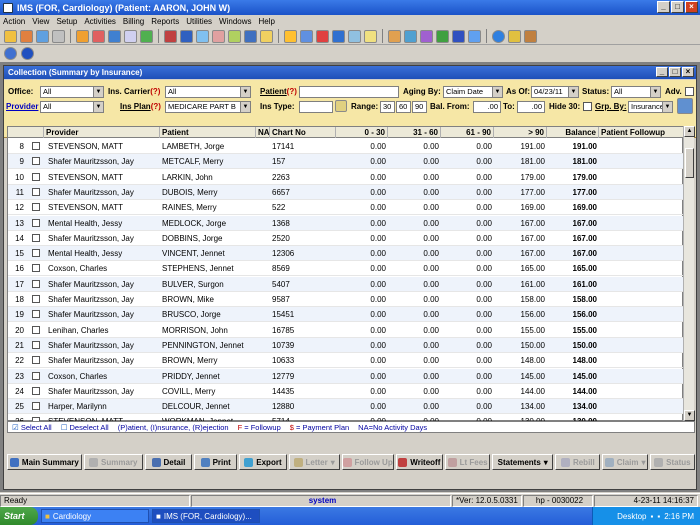 This screenshot has width=700, height=525. I want to click on menu-billing: Billing, so click(133, 21).